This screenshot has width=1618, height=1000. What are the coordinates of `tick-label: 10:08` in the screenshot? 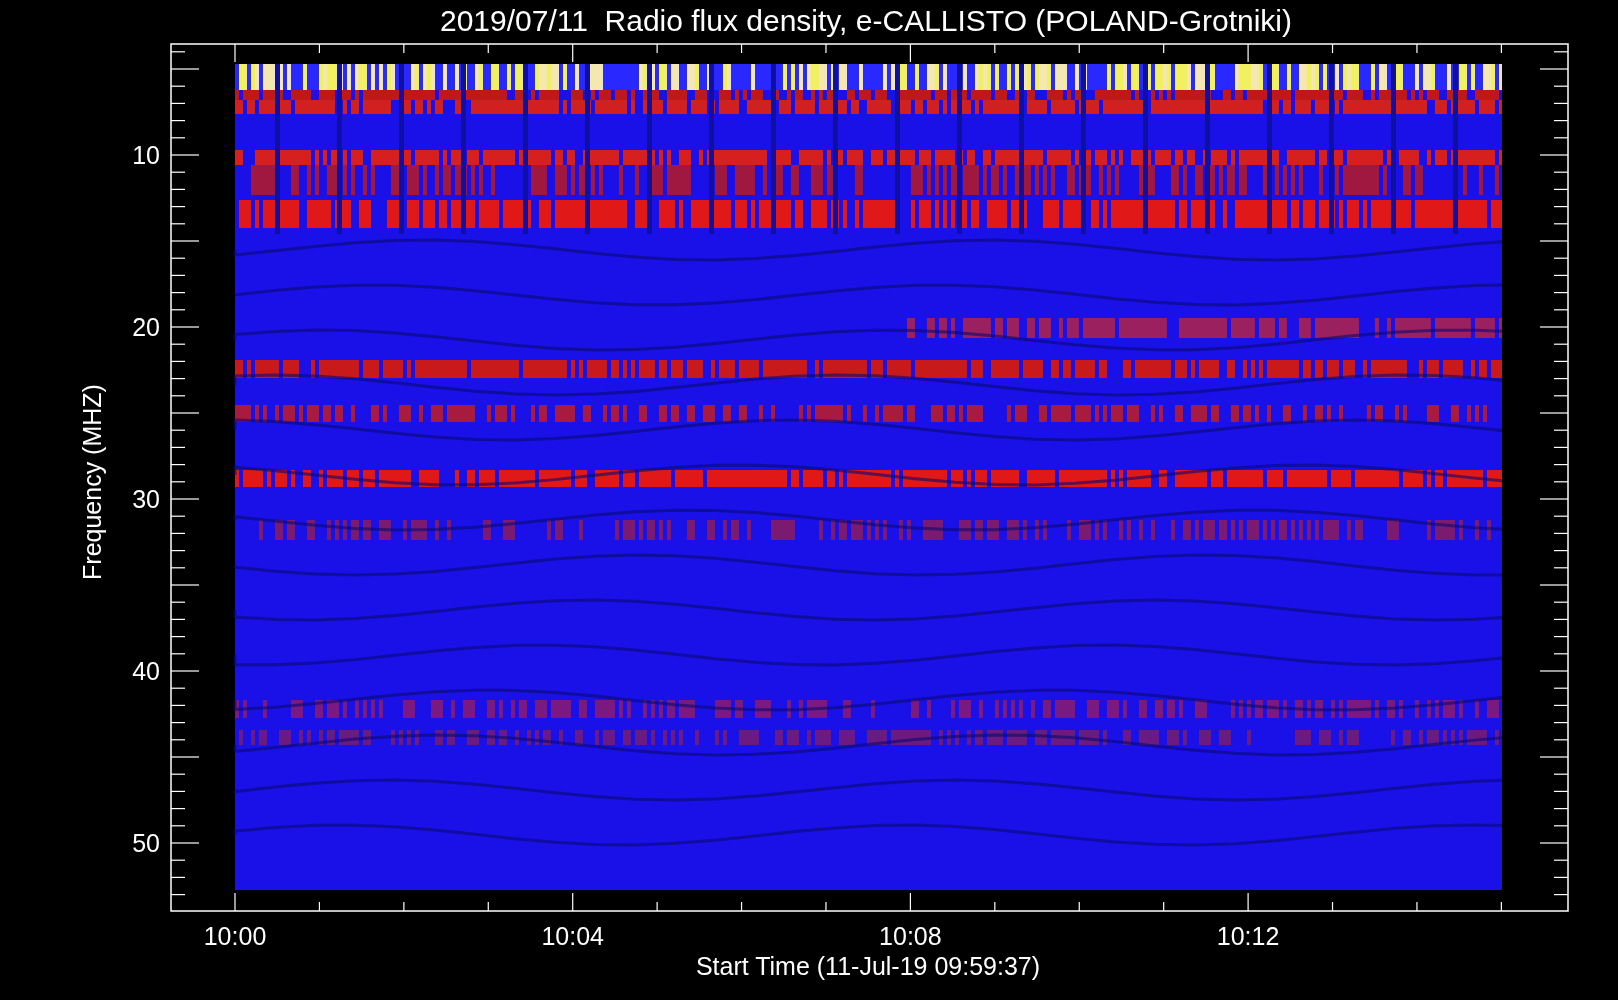 It's located at (910, 936).